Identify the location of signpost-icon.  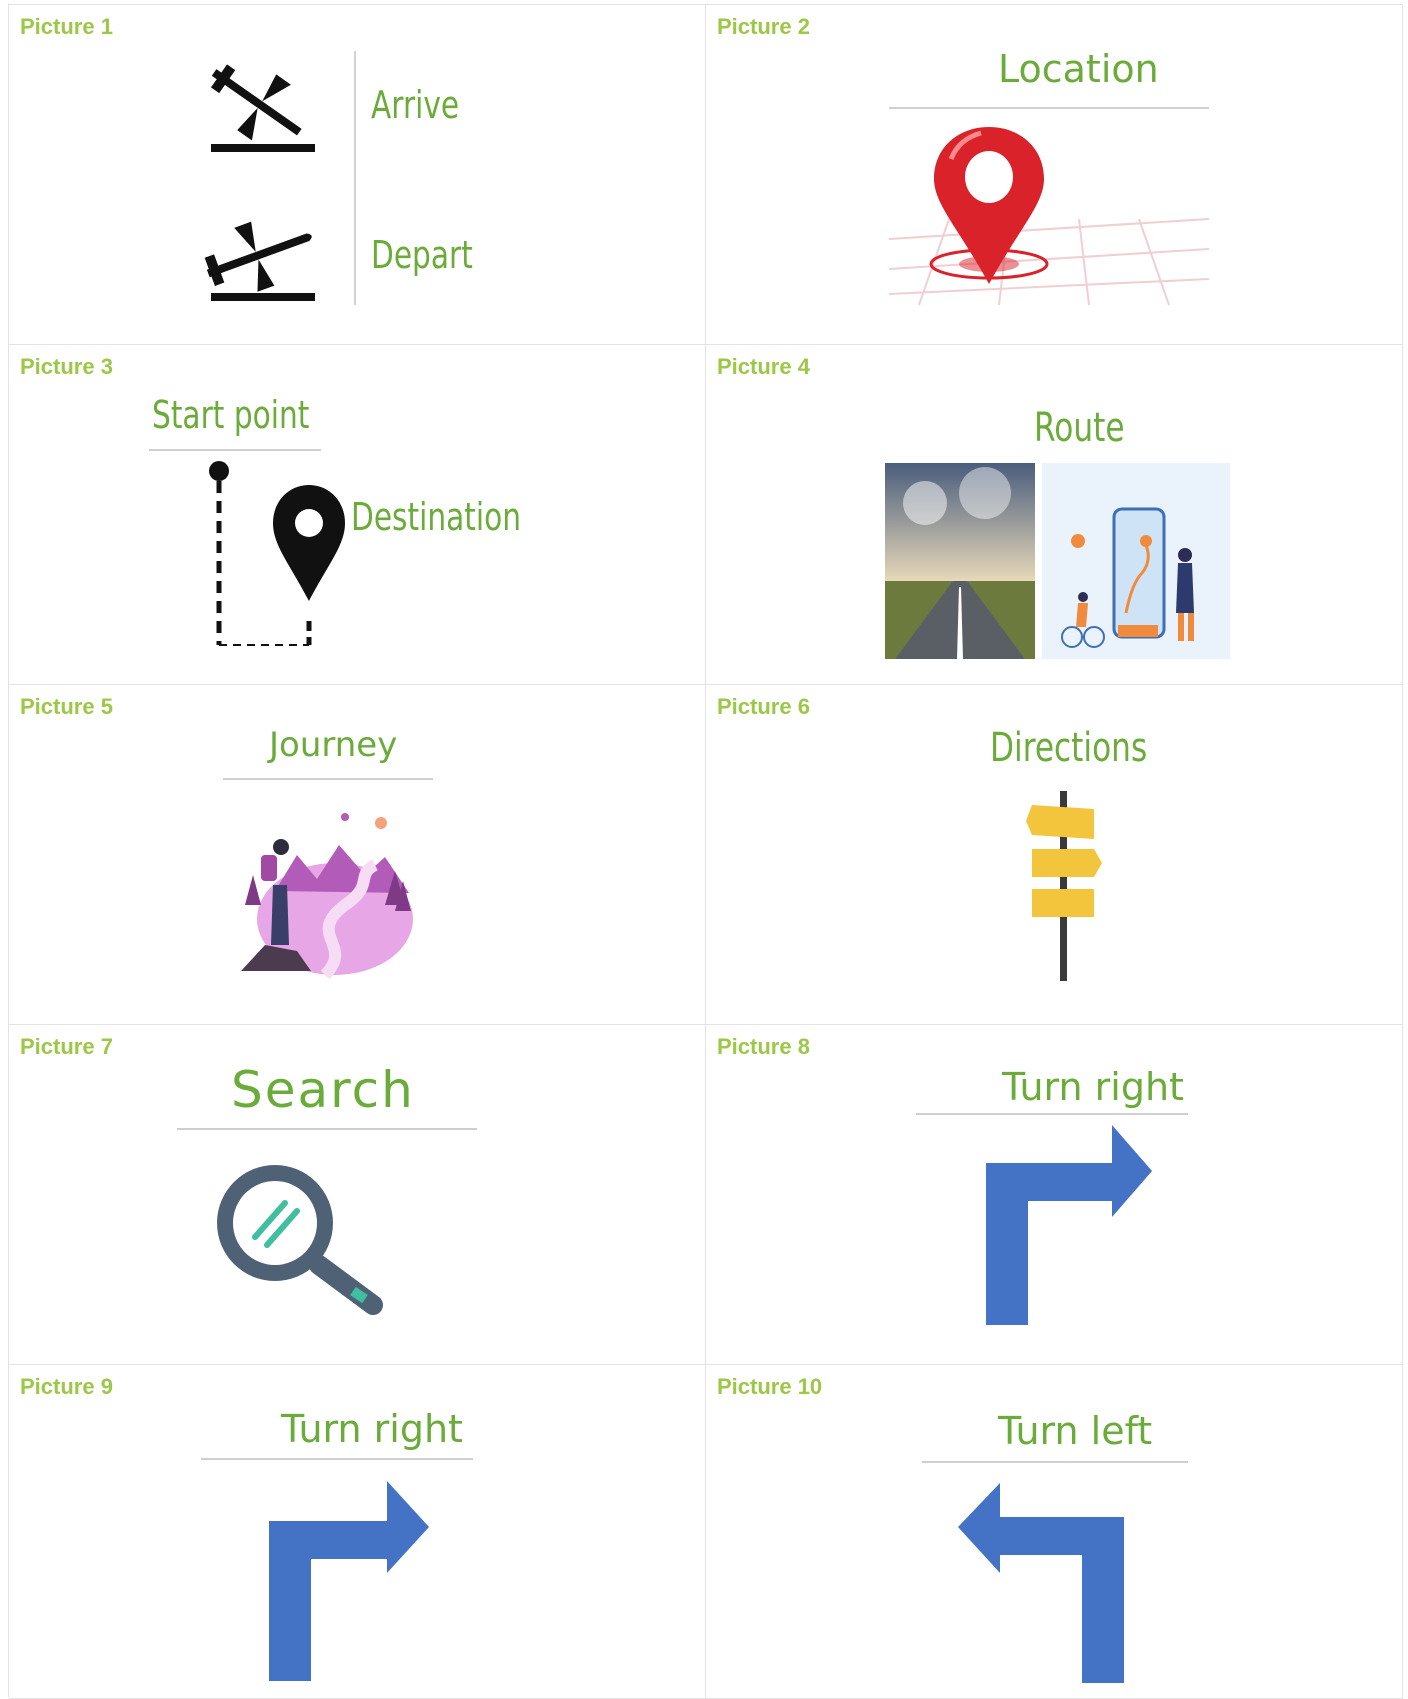
(1064, 886).